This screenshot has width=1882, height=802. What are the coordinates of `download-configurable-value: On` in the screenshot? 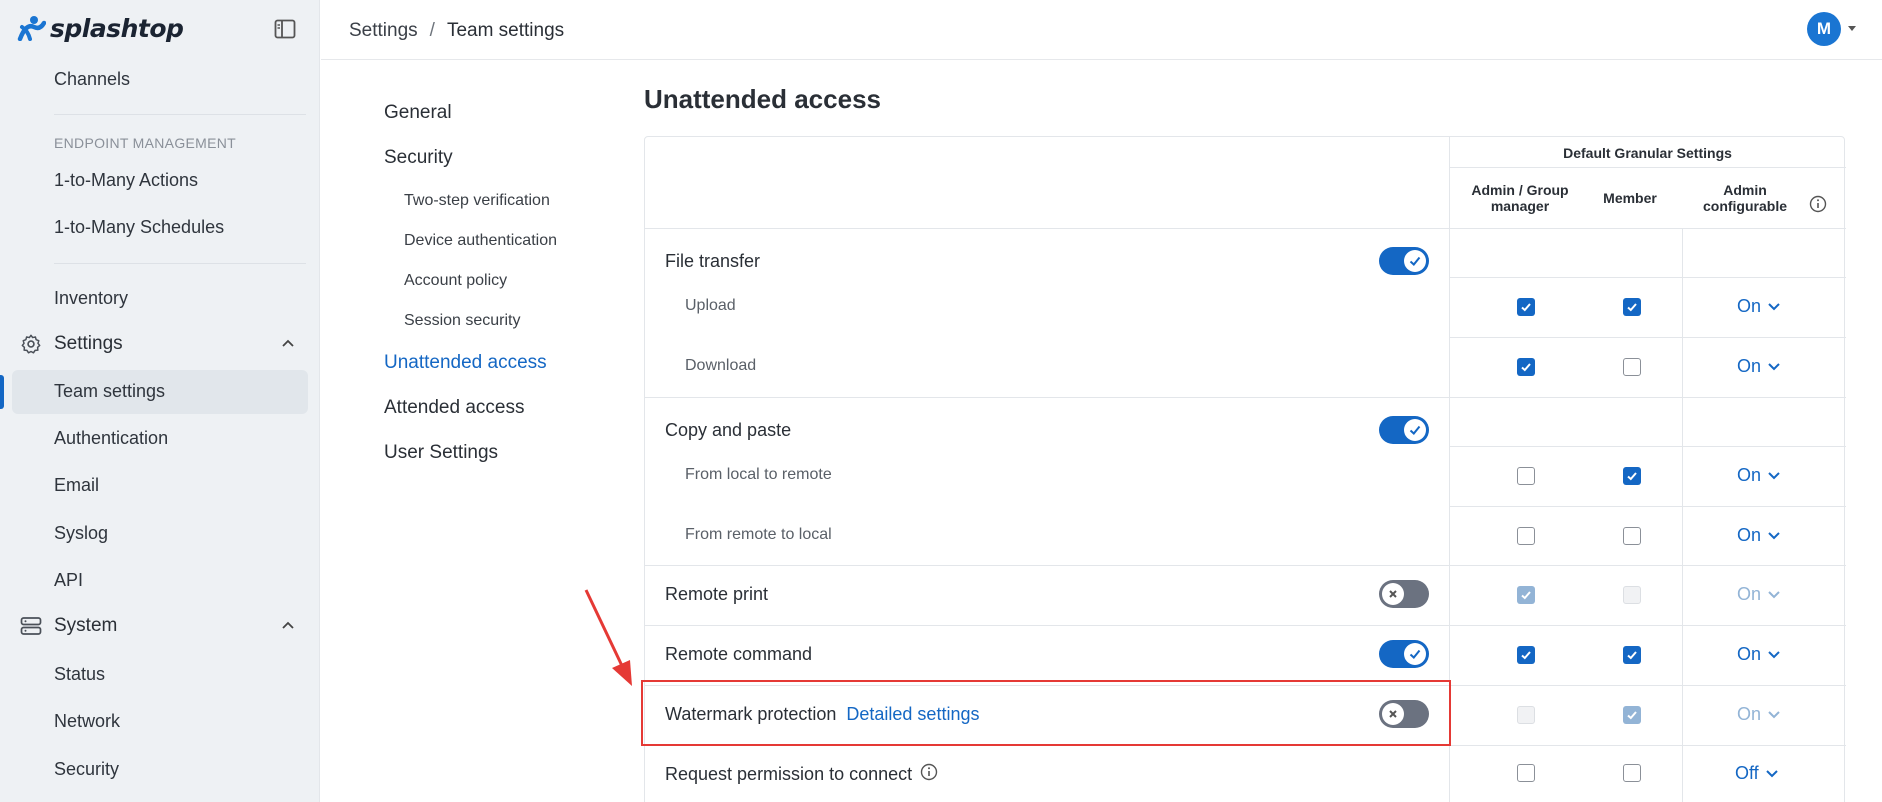 It's located at (1749, 366).